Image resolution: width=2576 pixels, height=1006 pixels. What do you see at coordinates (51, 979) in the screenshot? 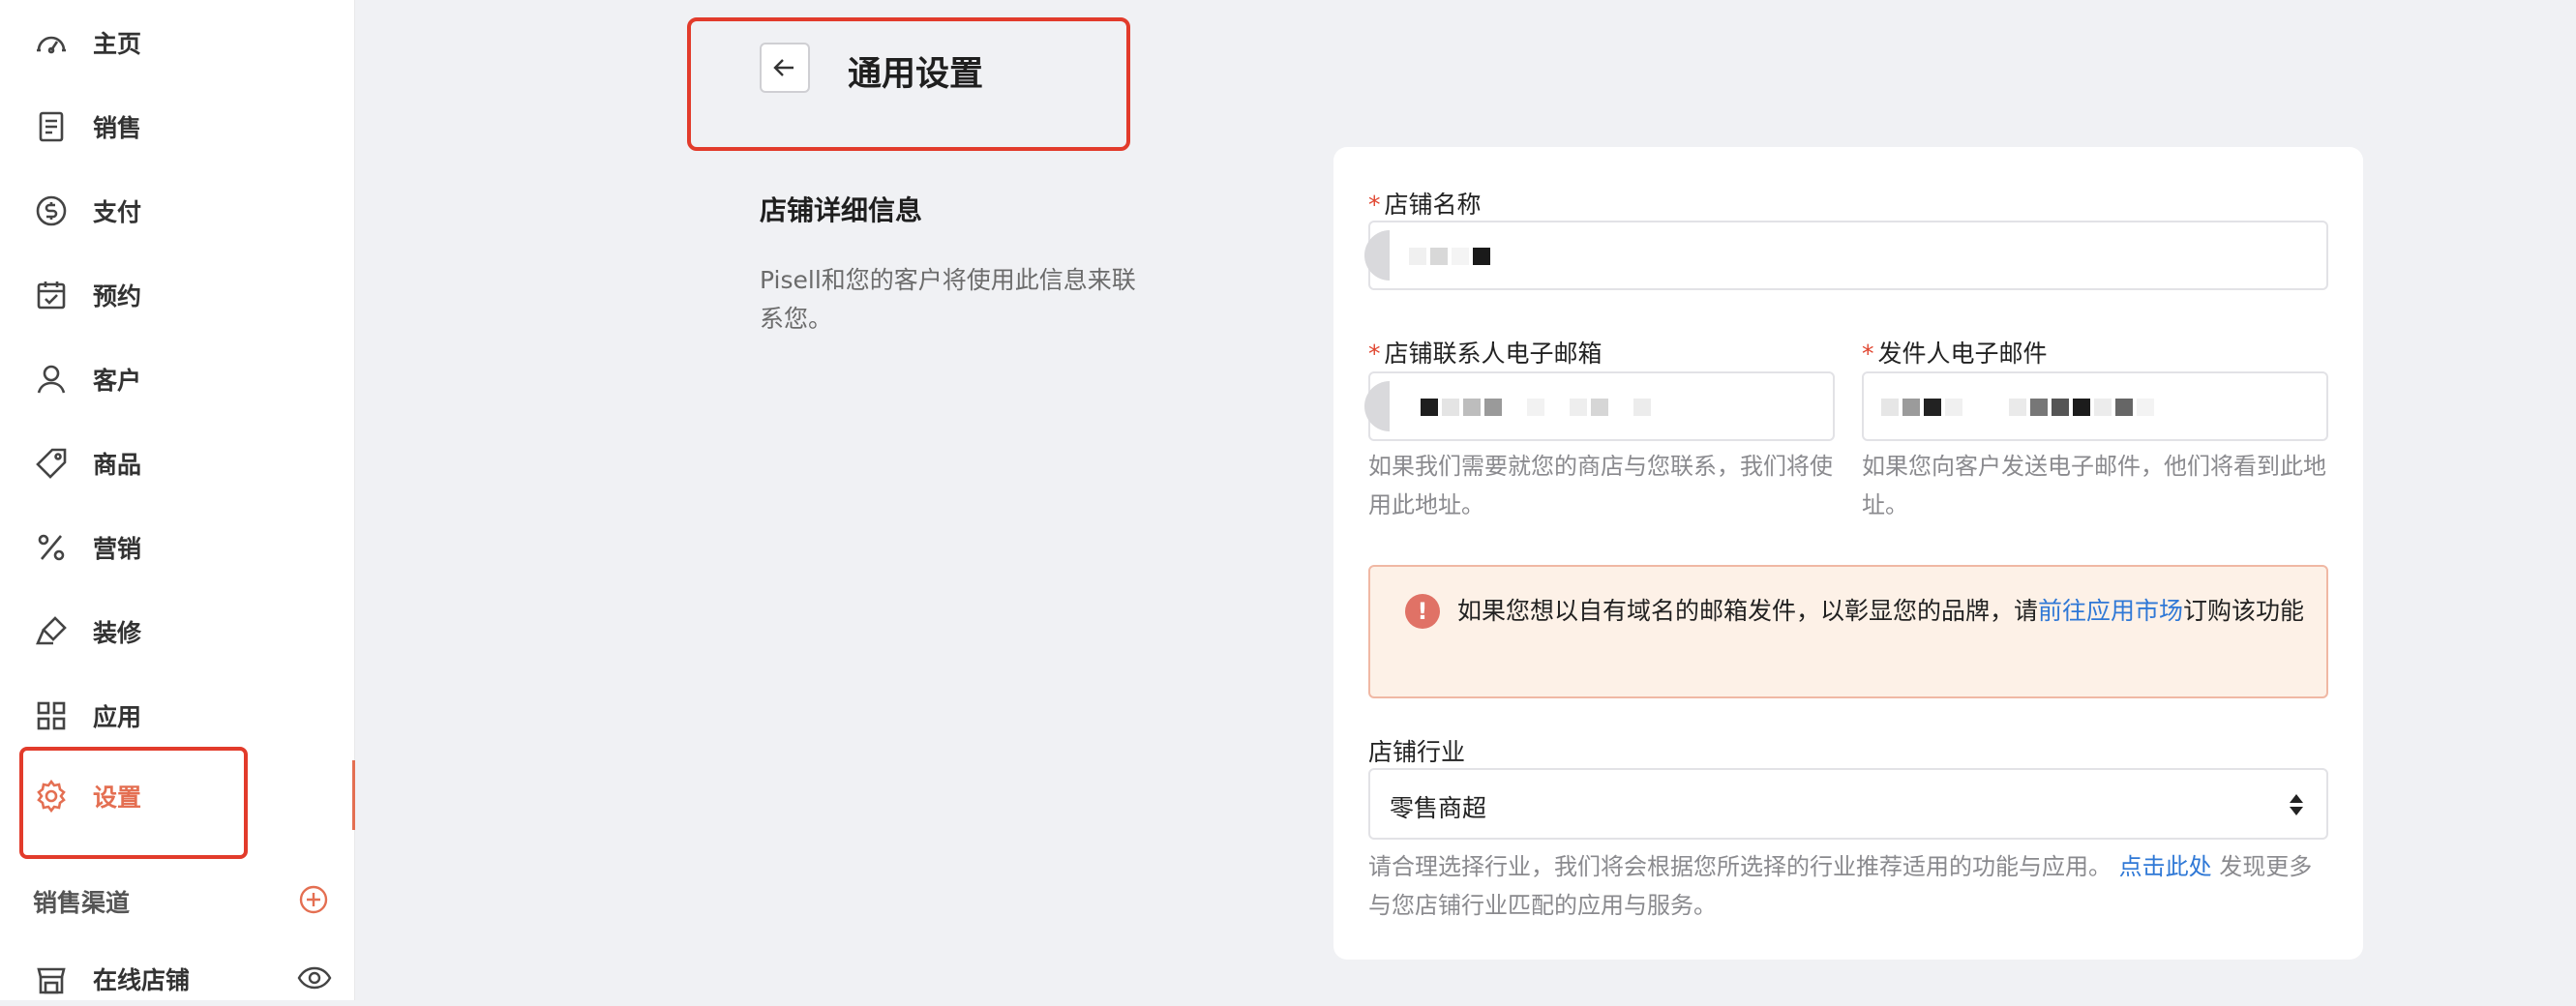
I see `store-icon` at bounding box center [51, 979].